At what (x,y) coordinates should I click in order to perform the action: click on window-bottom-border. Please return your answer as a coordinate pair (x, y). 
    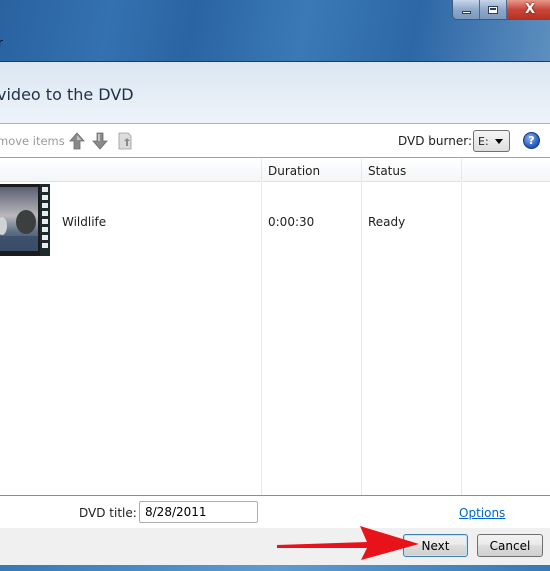
    Looking at the image, I should click on (275, 568).